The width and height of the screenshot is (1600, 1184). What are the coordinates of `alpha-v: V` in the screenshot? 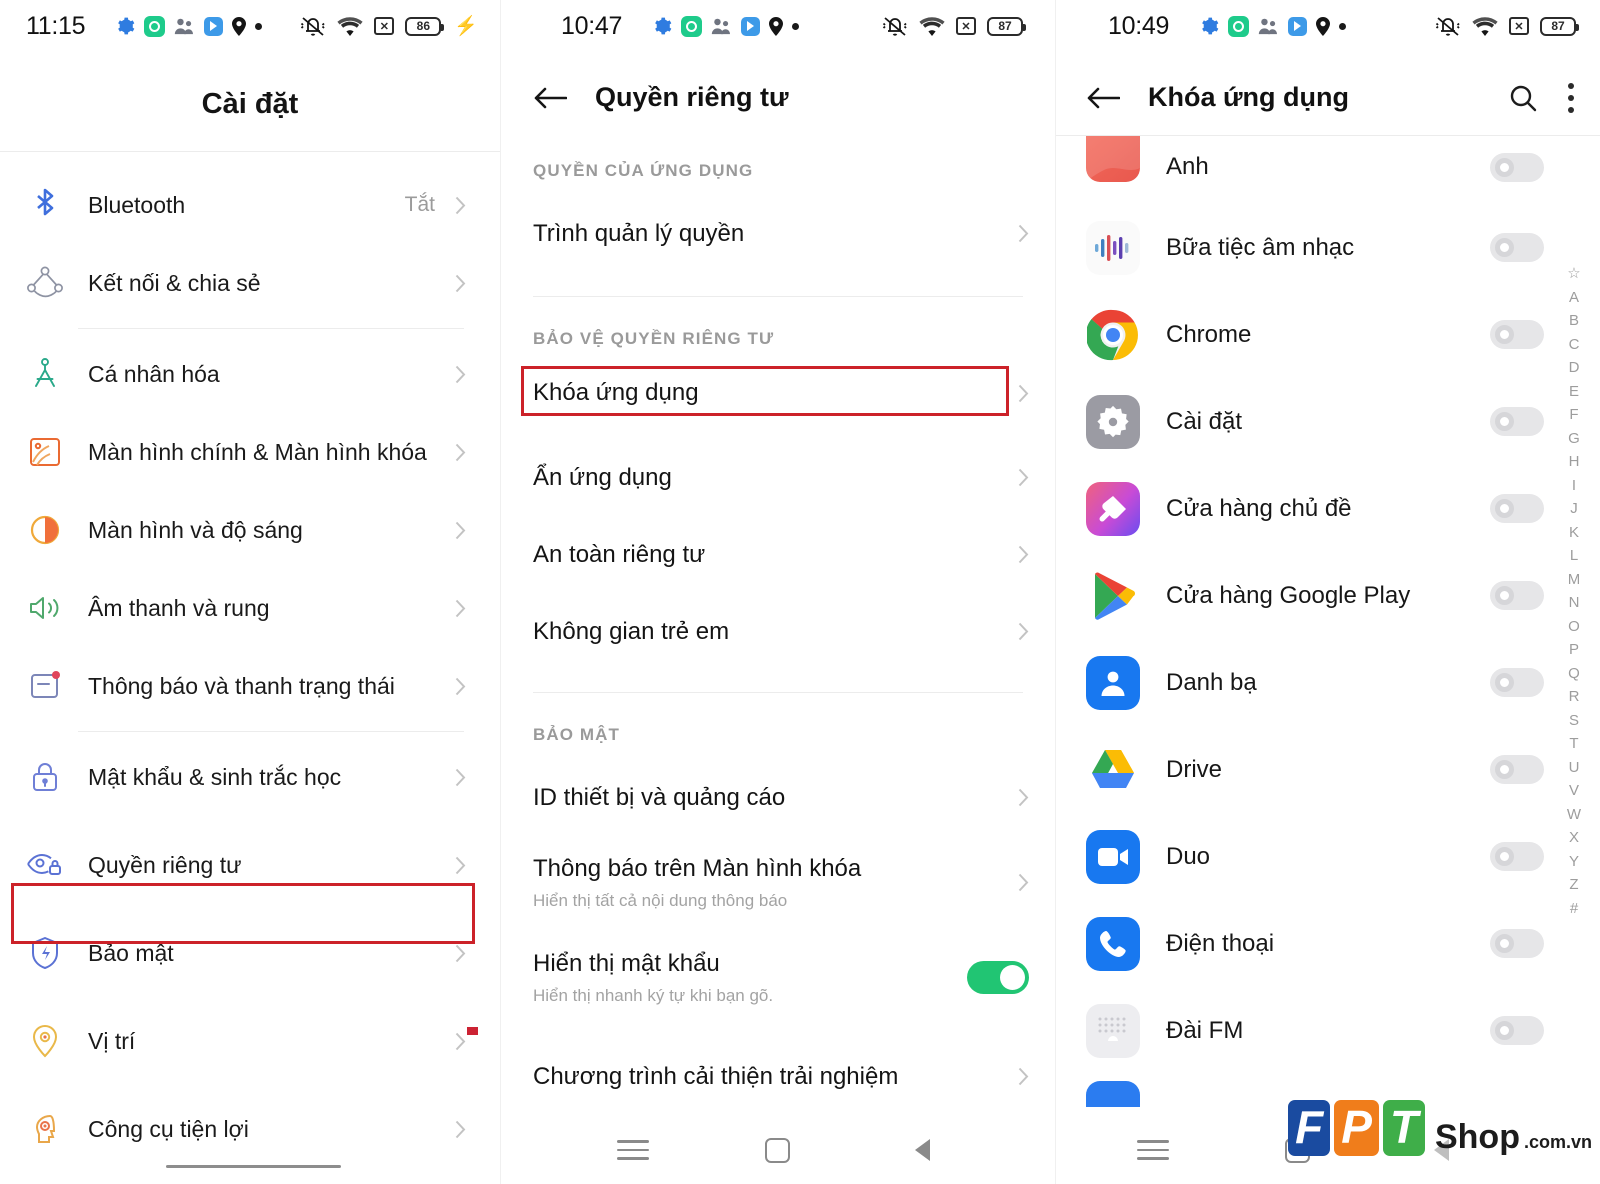 It's located at (1574, 791).